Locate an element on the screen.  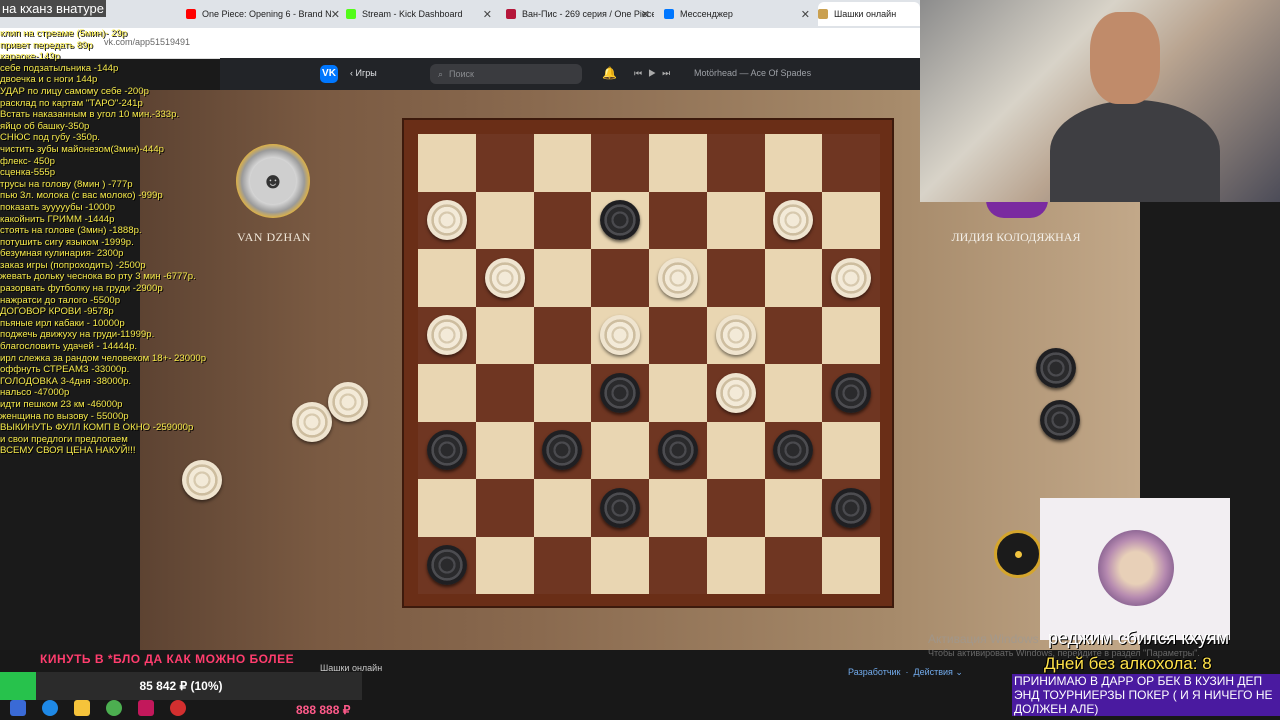
audio-player-controls: ⏮▶⏭ is located at coordinates (655, 73).